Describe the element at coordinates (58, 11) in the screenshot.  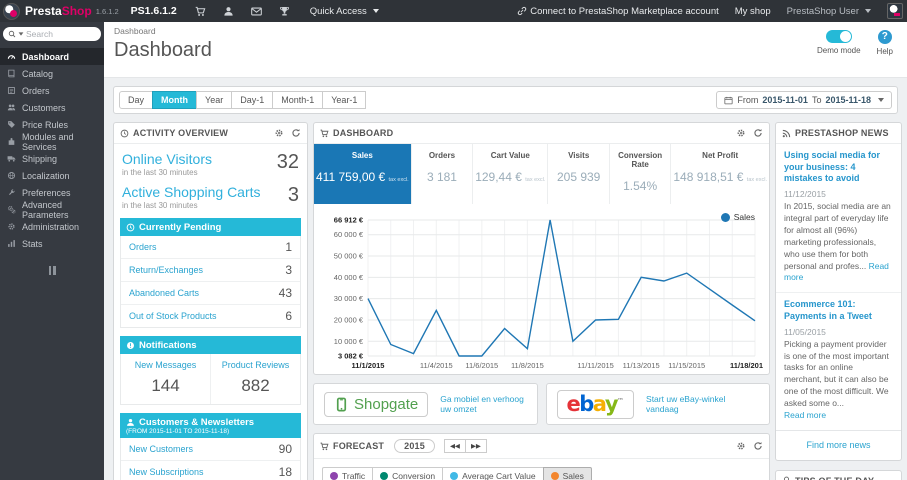
I see `brand-text: PrestaShop` at that location.